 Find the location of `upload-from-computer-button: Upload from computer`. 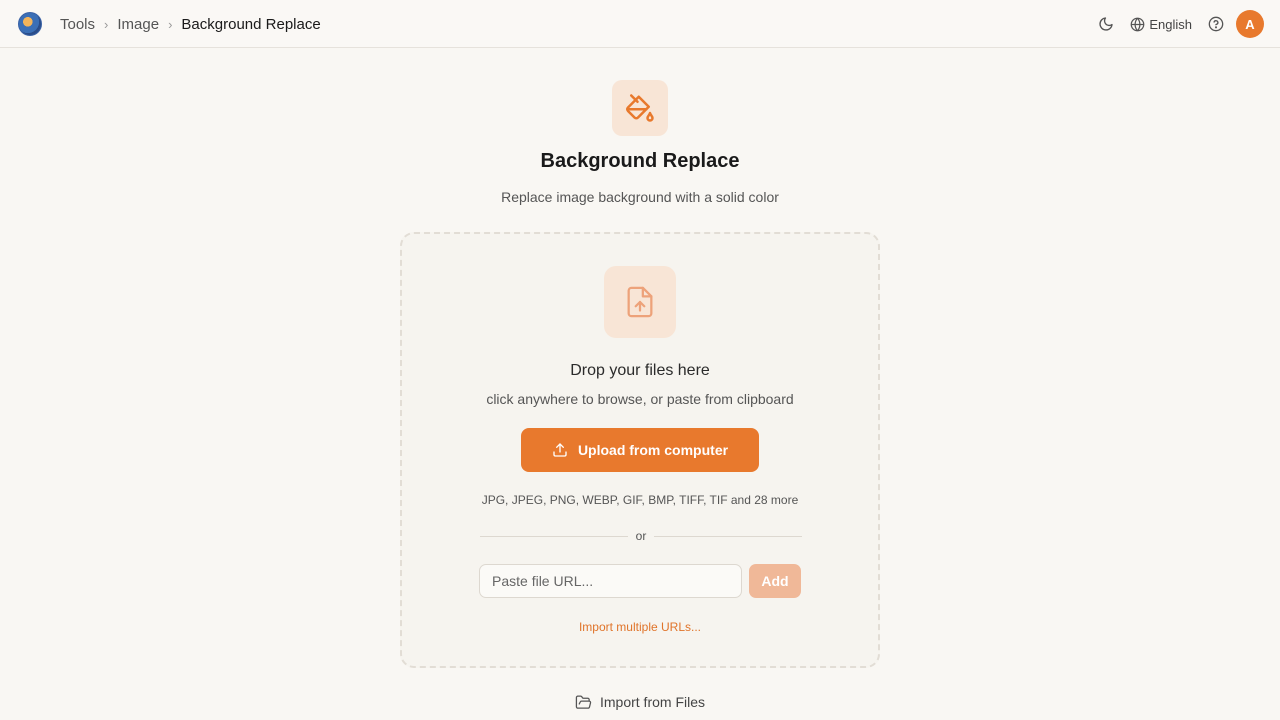

upload-from-computer-button: Upload from computer is located at coordinates (640, 450).